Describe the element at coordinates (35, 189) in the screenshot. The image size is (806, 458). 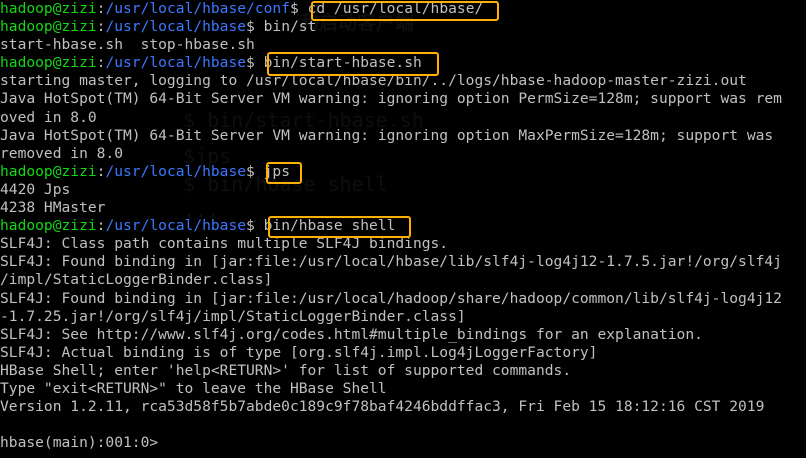
I see `output-text: 4420 Jps` at that location.